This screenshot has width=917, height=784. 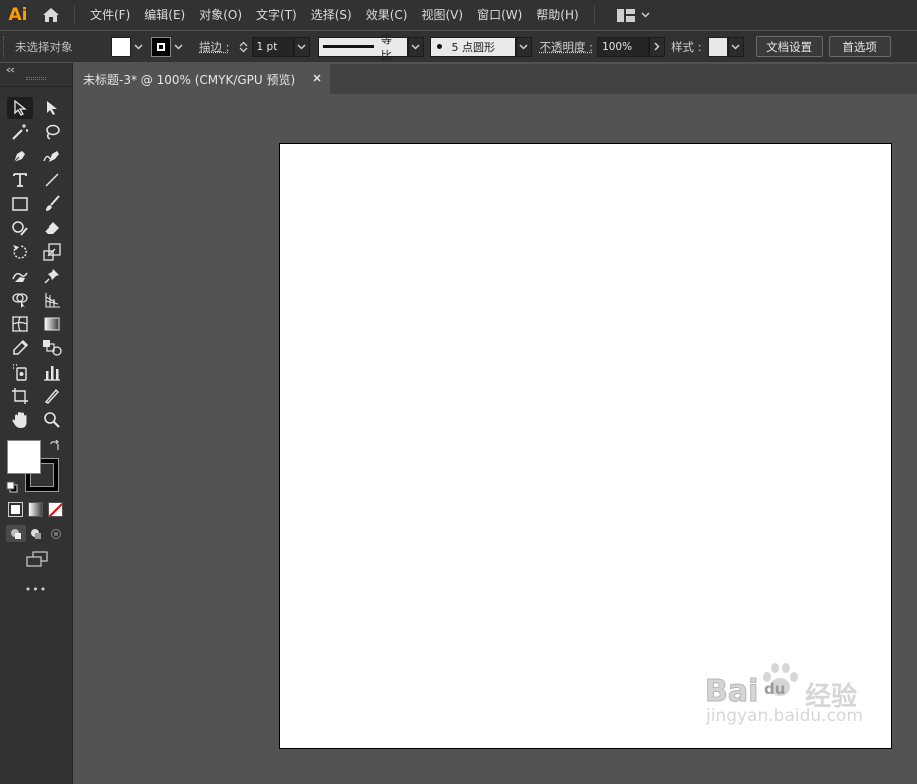 What do you see at coordinates (387, 15) in the screenshot?
I see `menu-effect: 效果(C)` at bounding box center [387, 15].